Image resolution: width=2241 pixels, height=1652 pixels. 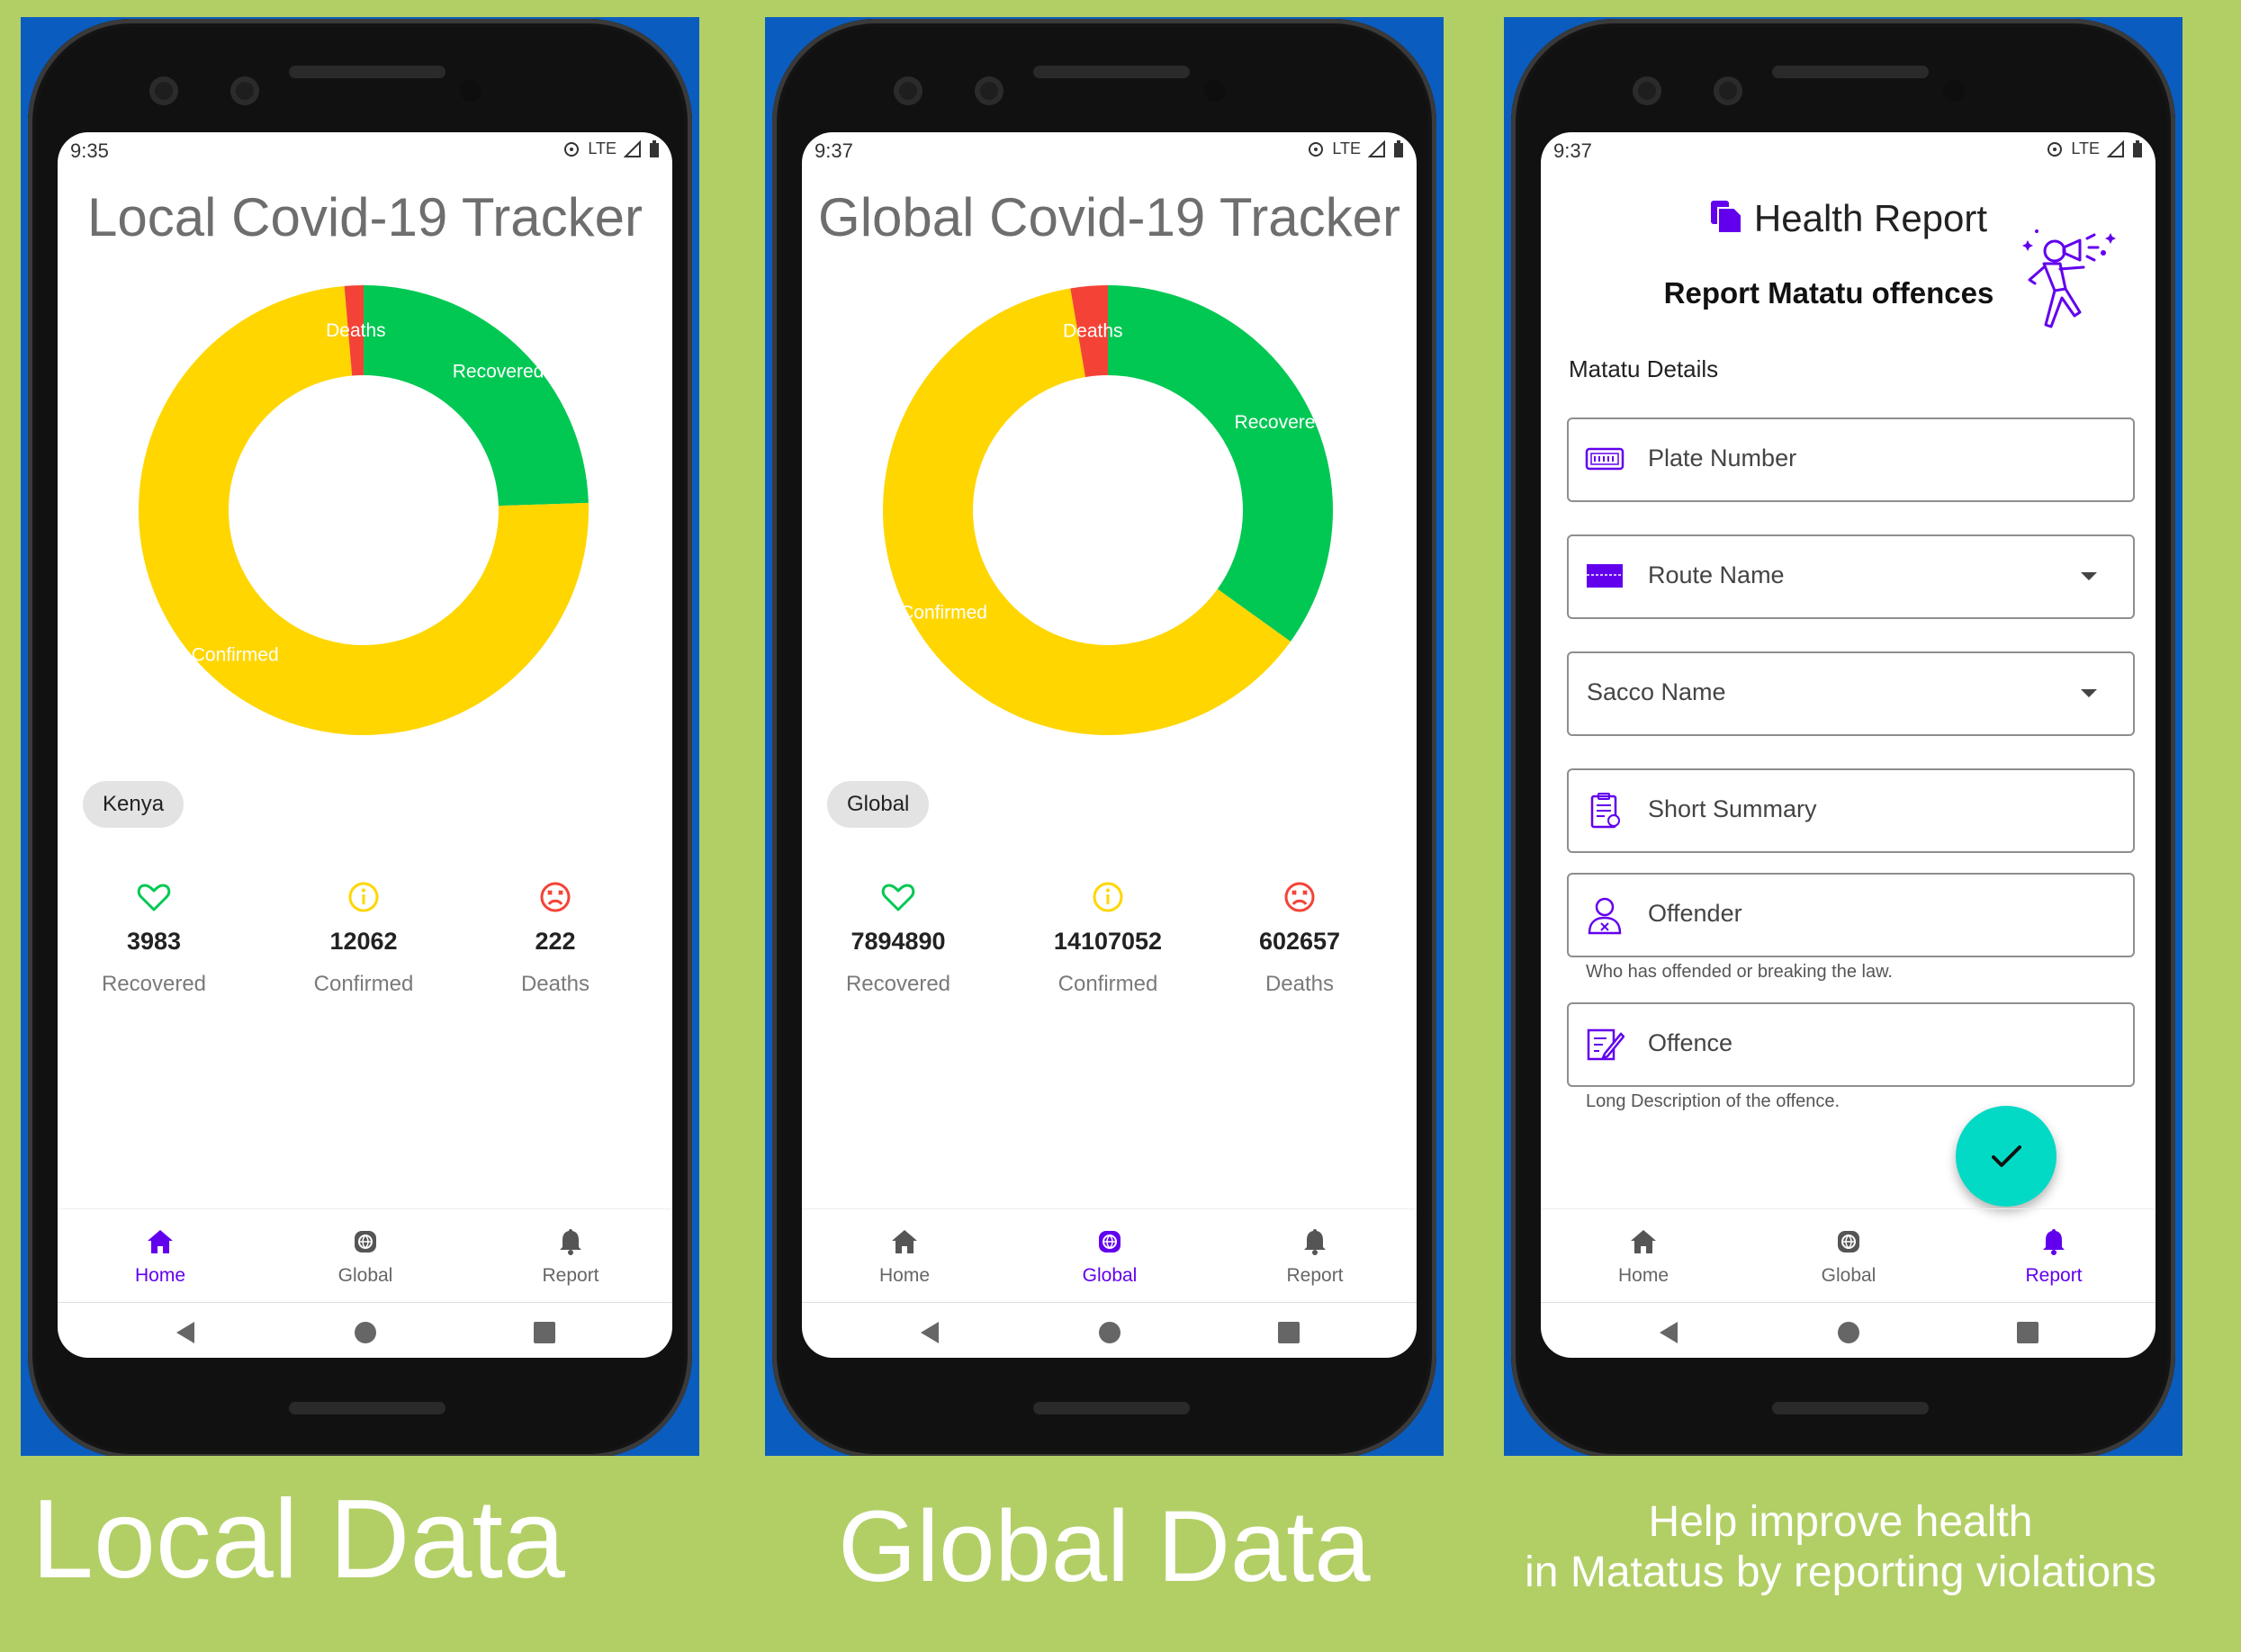 What do you see at coordinates (1722, 457) in the screenshot?
I see `field-placeholder: Plate Number` at bounding box center [1722, 457].